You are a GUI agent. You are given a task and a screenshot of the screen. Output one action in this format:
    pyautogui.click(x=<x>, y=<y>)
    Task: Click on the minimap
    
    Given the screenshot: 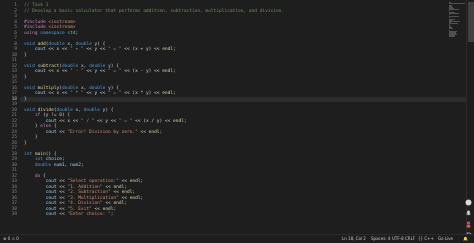 What is the action you would take?
    pyautogui.click(x=457, y=20)
    